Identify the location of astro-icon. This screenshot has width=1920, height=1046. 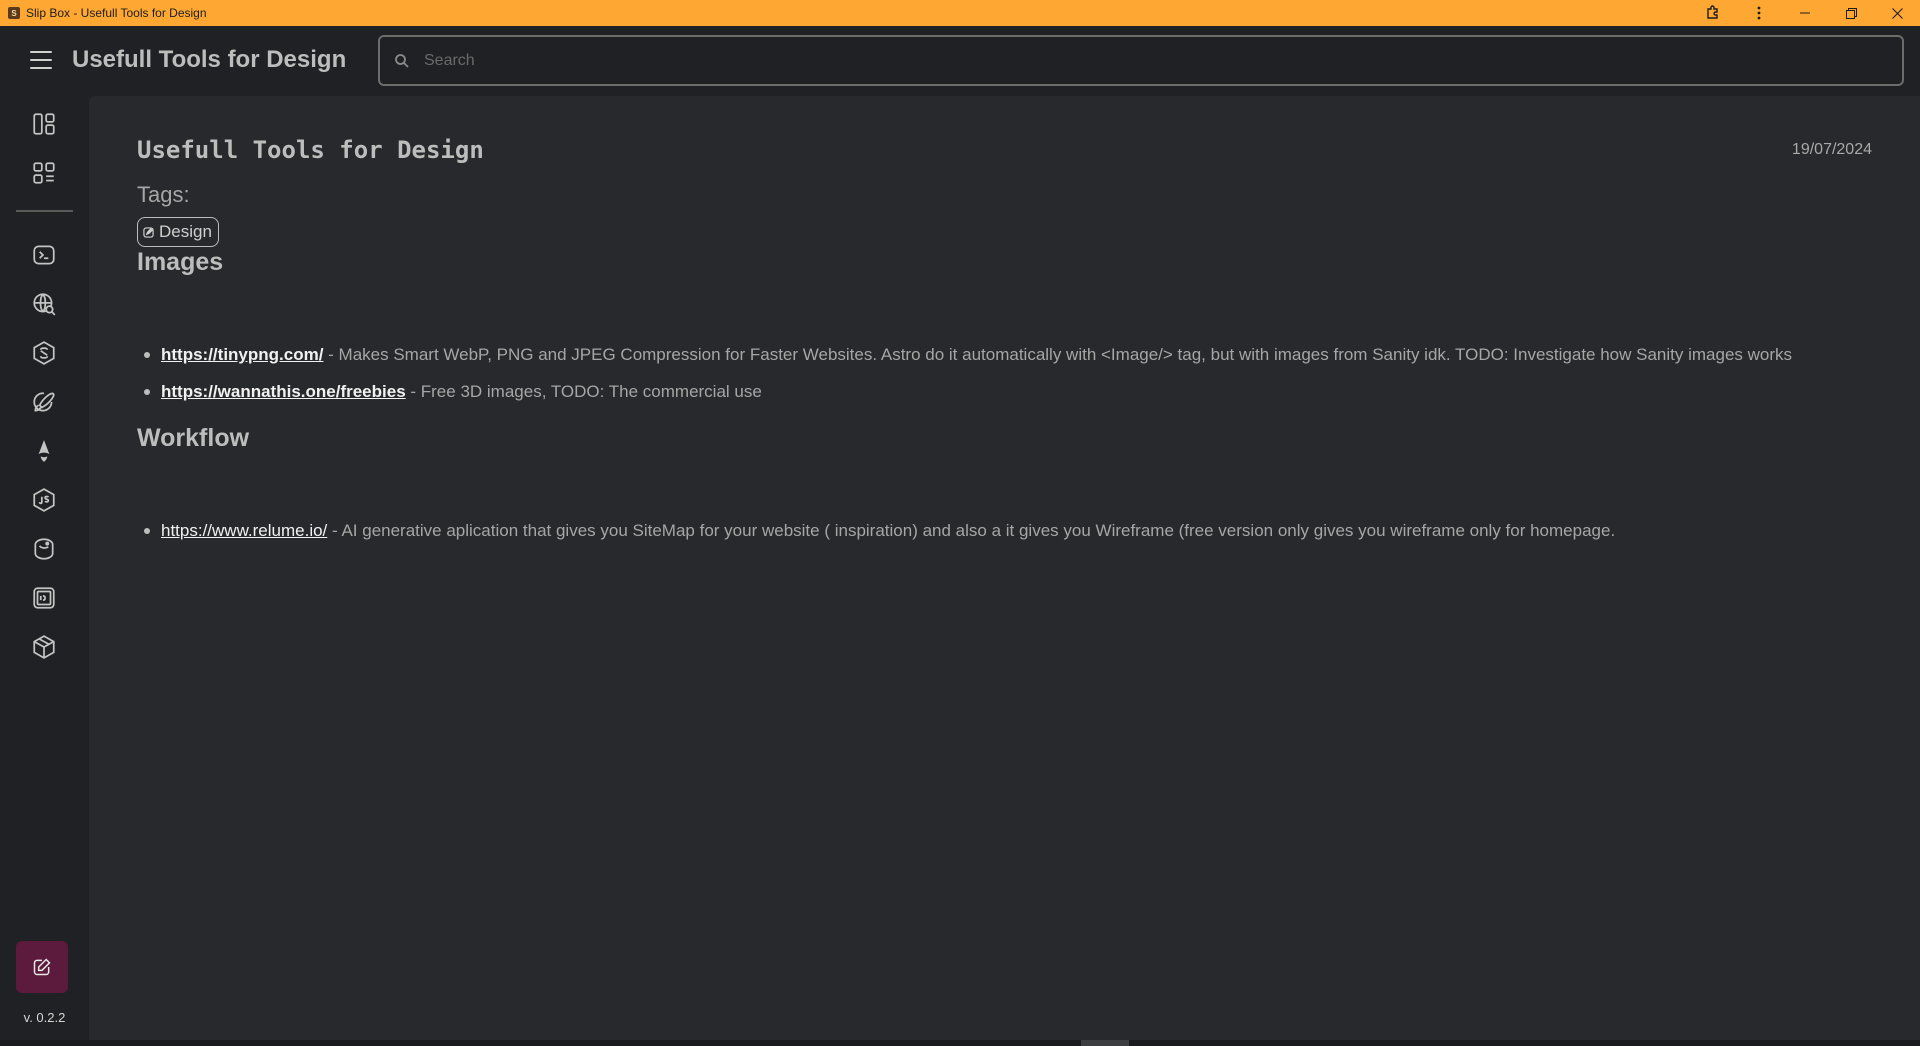
(44, 451).